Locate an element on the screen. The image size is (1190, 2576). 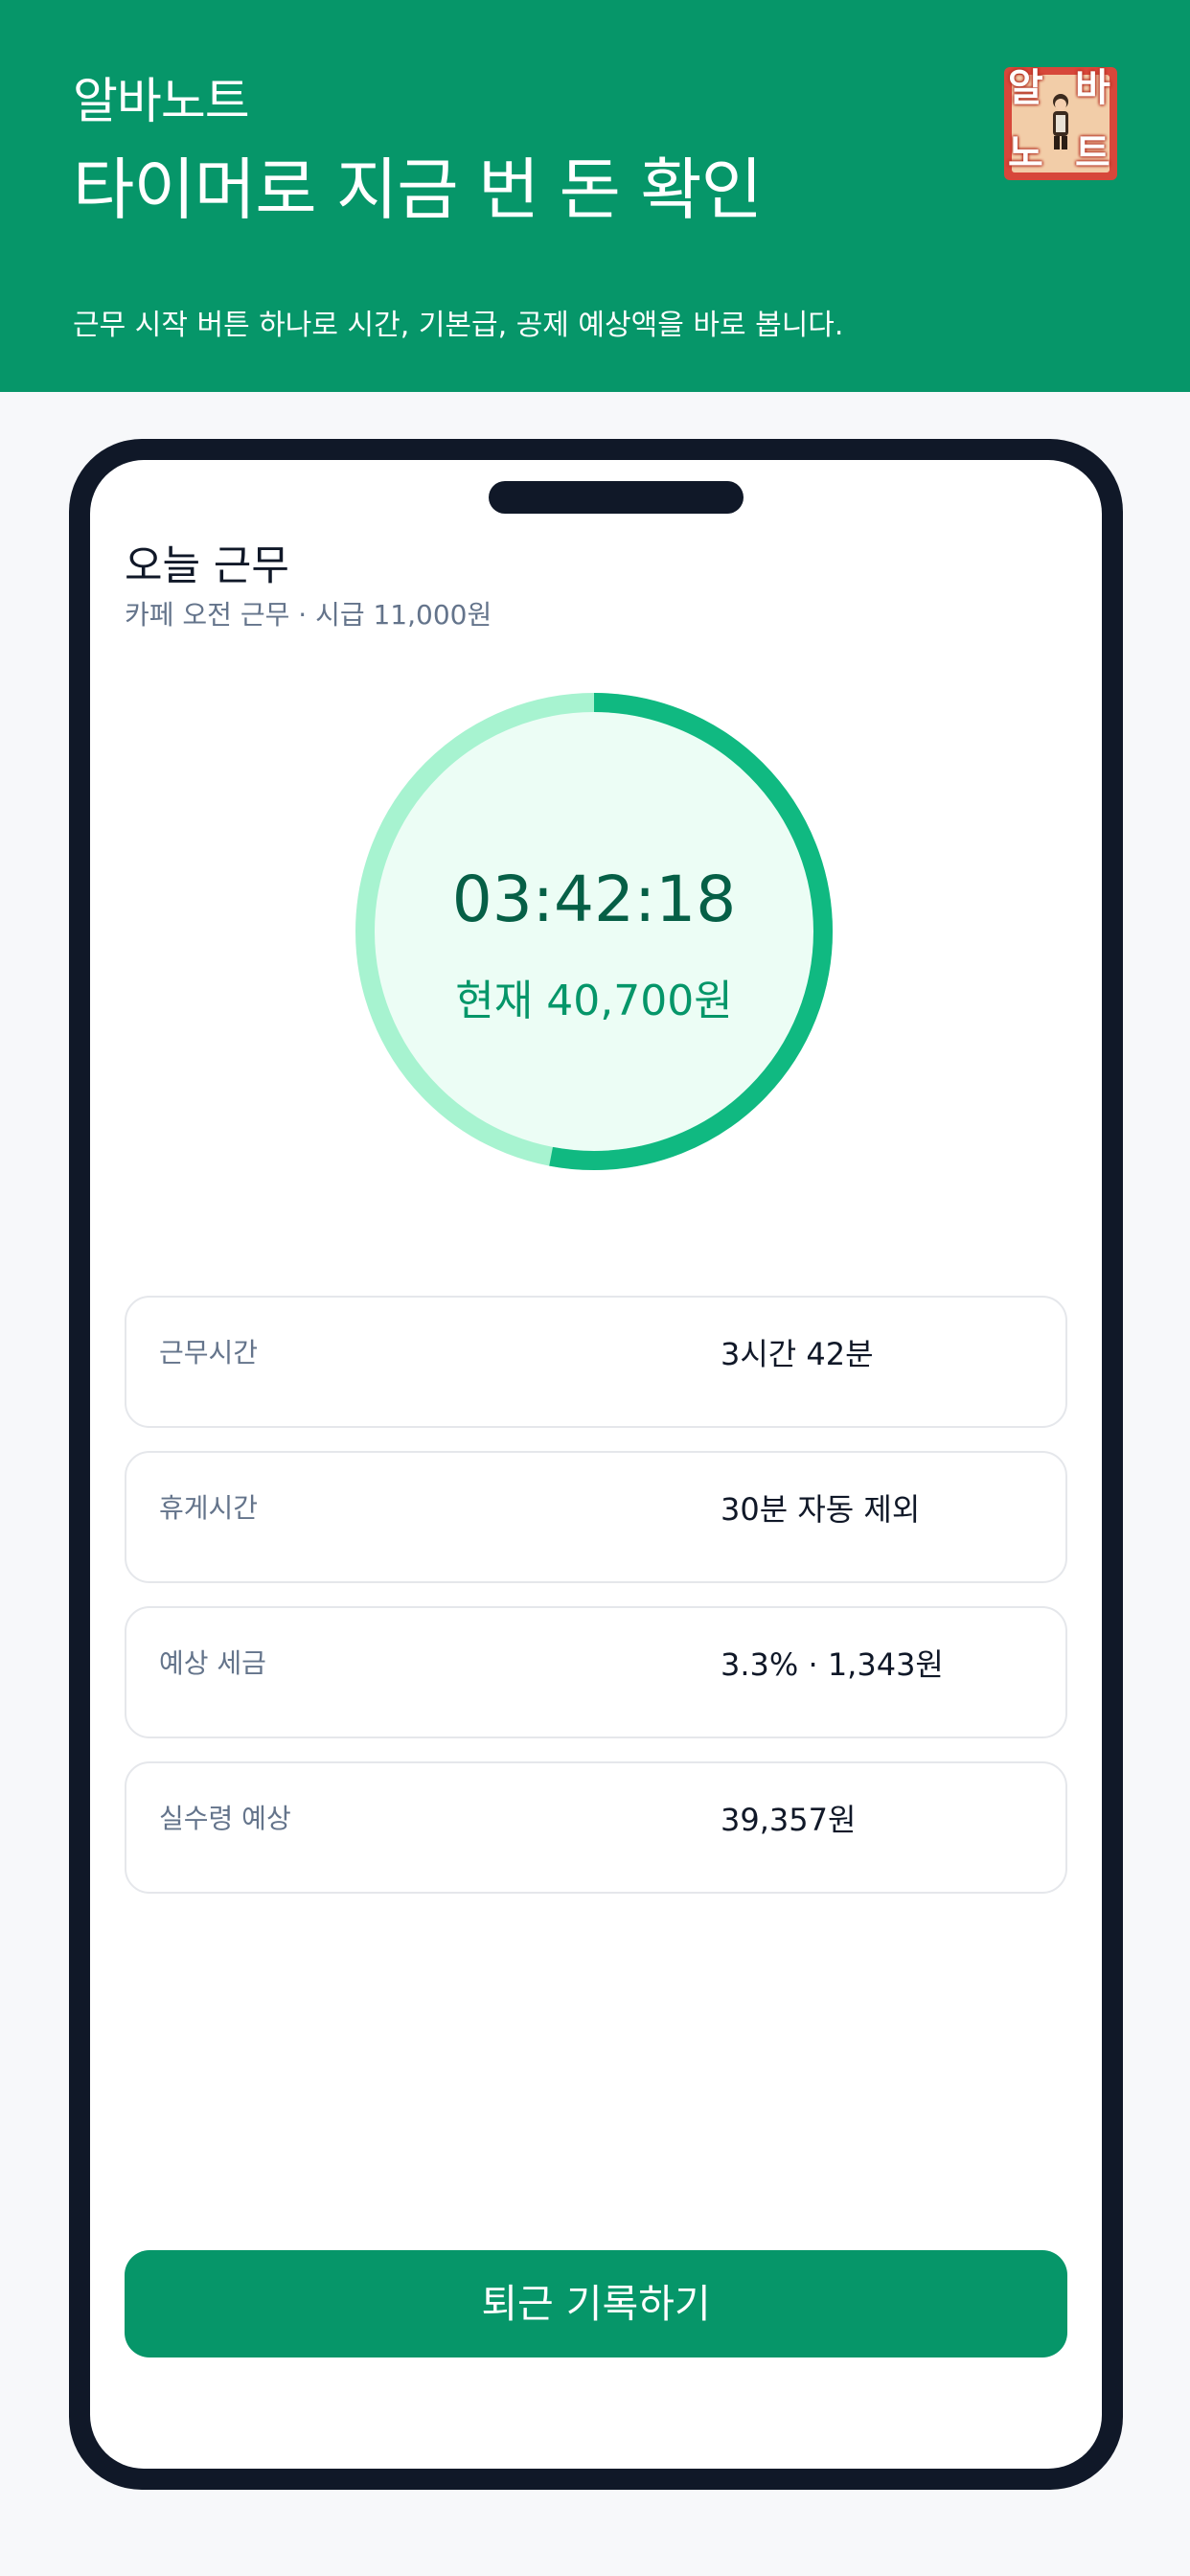
logo-char: 알 is located at coordinates (1026, 88).